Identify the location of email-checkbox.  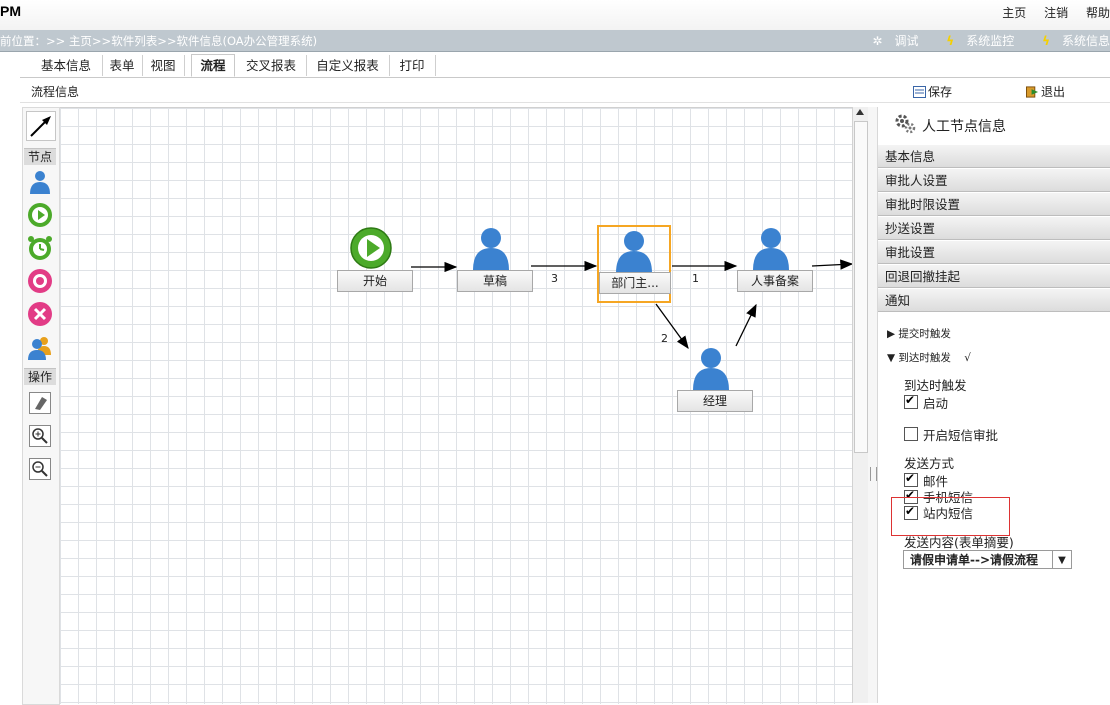
(911, 479).